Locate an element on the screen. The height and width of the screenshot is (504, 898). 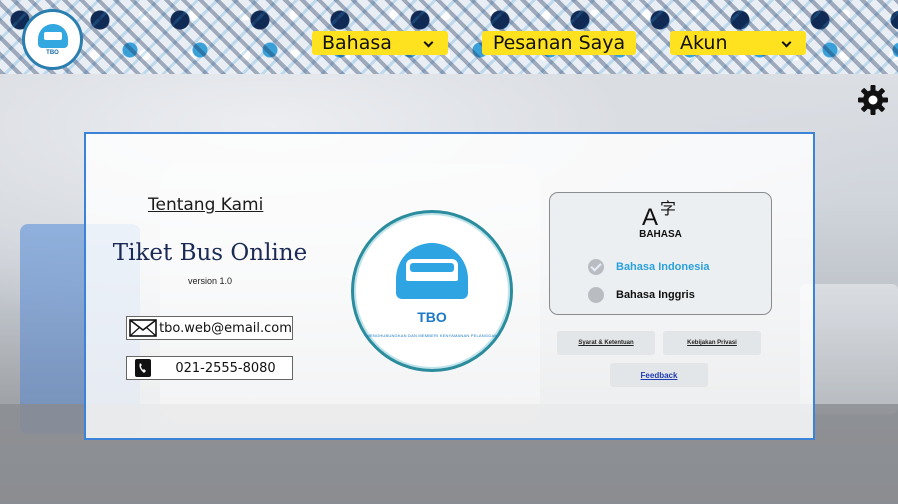
feedback-link: Feedback is located at coordinates (659, 375).